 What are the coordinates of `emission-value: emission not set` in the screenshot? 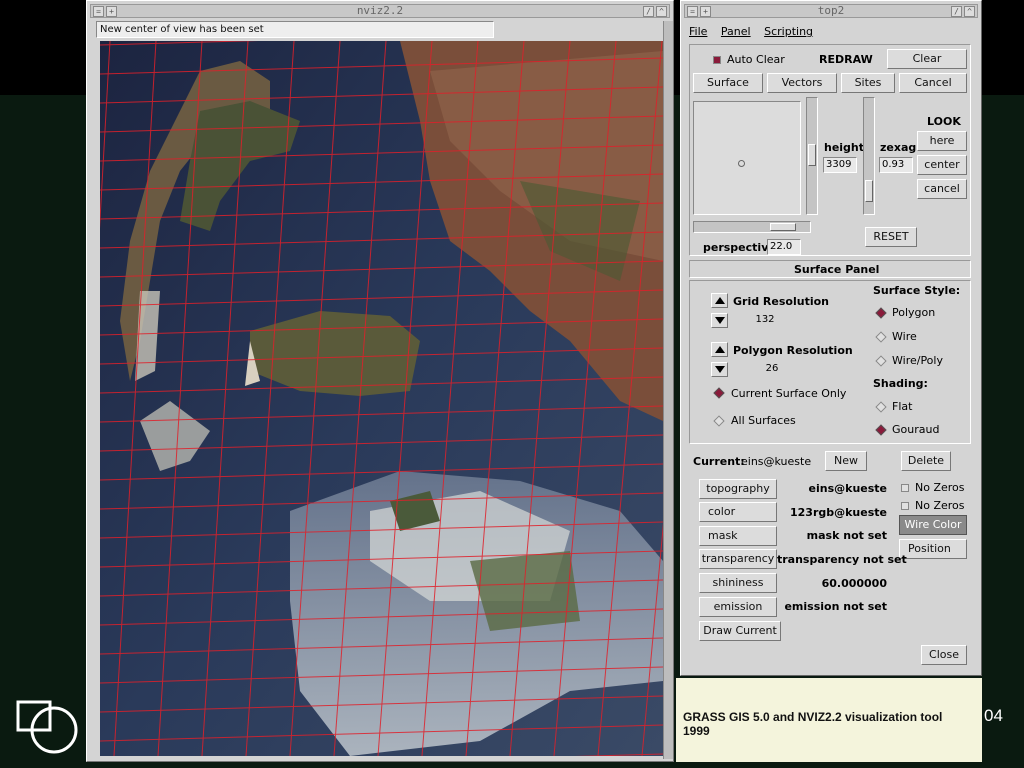 It's located at (835, 606).